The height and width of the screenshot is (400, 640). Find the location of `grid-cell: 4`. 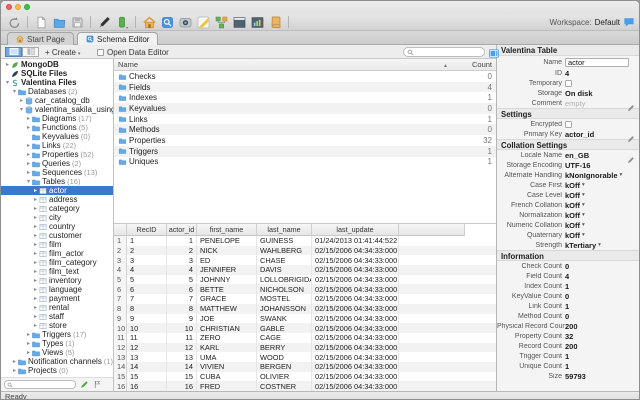

grid-cell: 4 is located at coordinates (147, 270).